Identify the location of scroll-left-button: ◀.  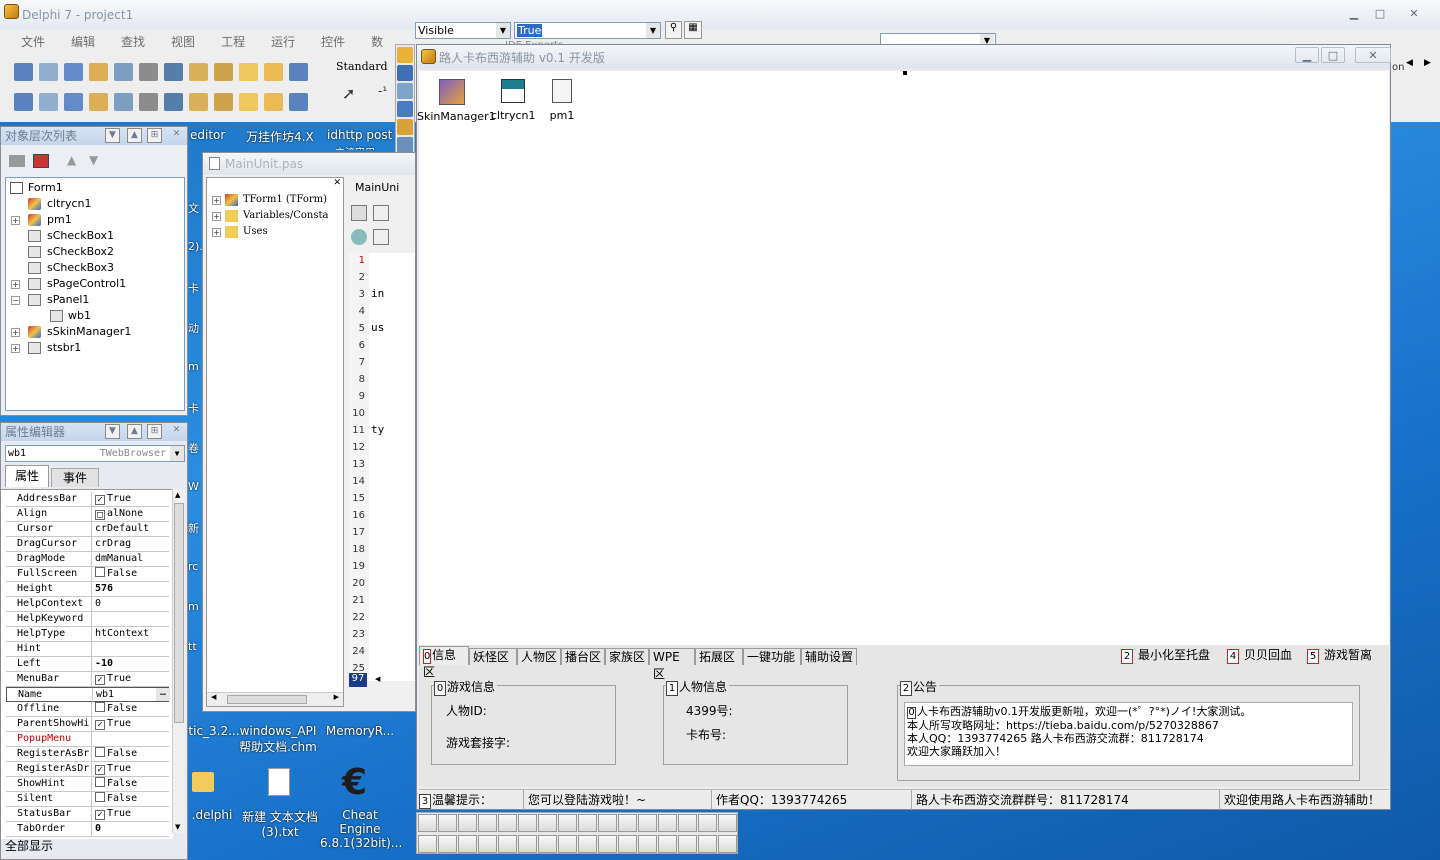
(1409, 63).